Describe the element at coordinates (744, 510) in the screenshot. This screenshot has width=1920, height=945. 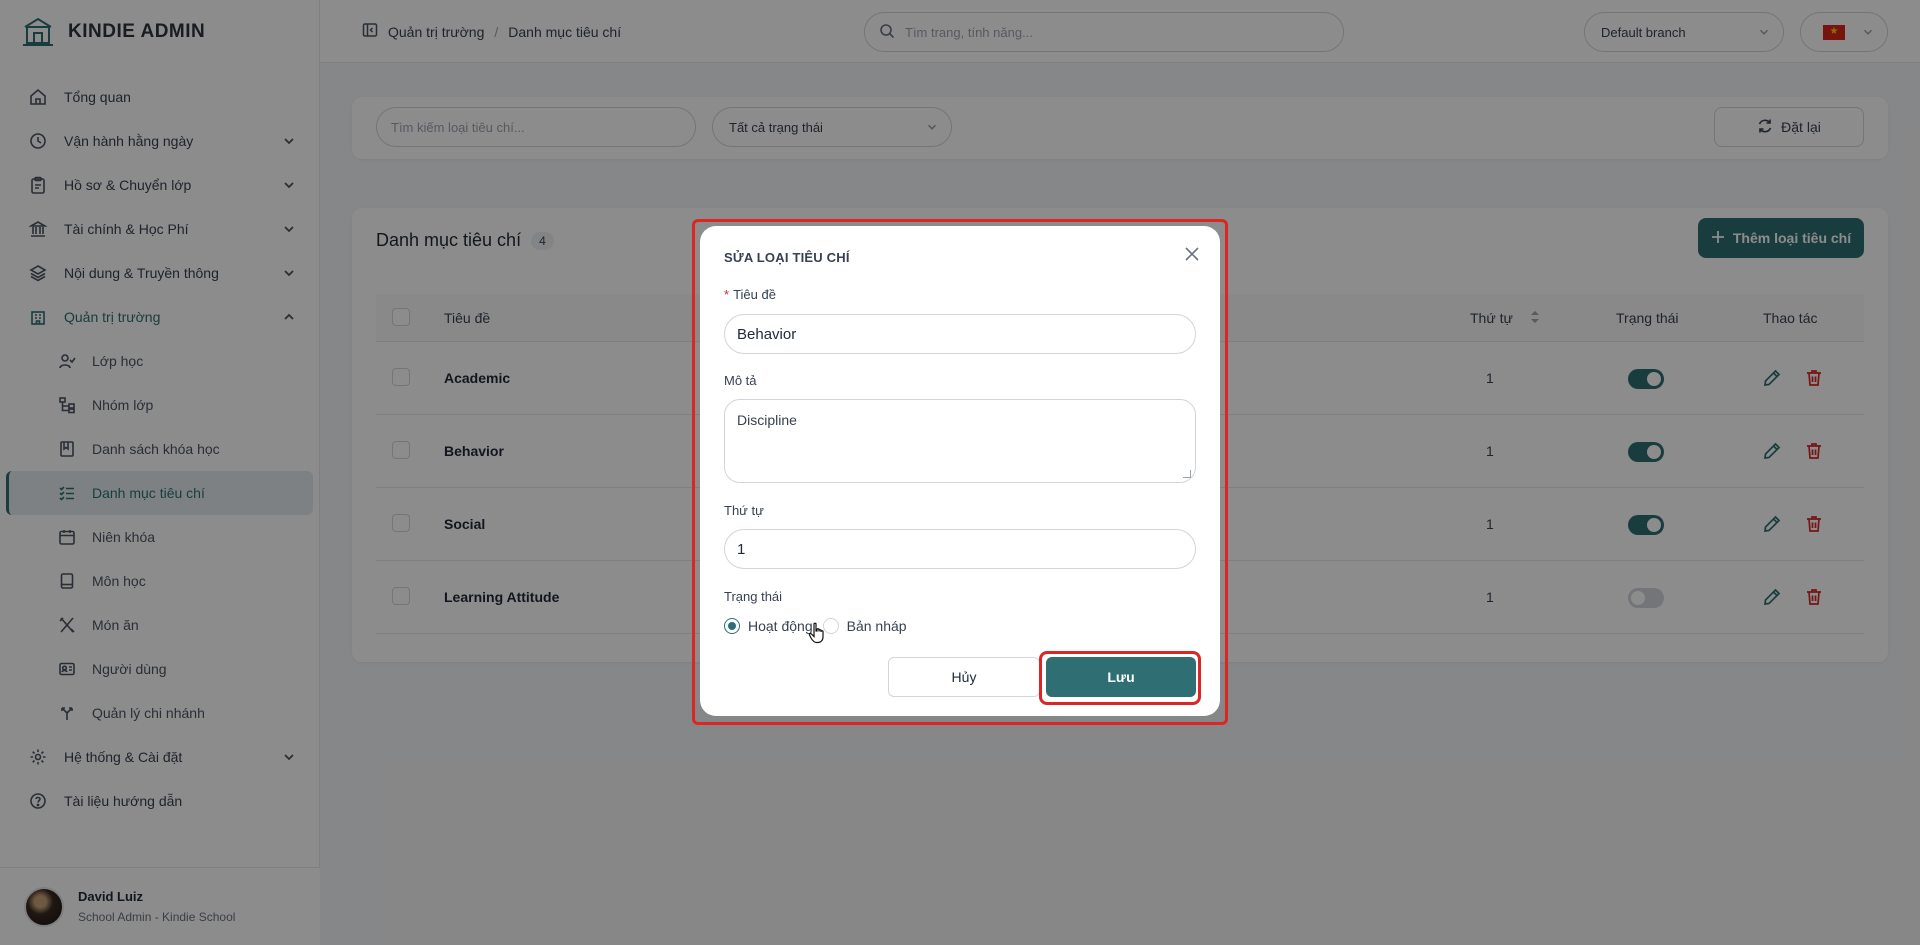
I see `order-field-label: Thứ tự` at that location.